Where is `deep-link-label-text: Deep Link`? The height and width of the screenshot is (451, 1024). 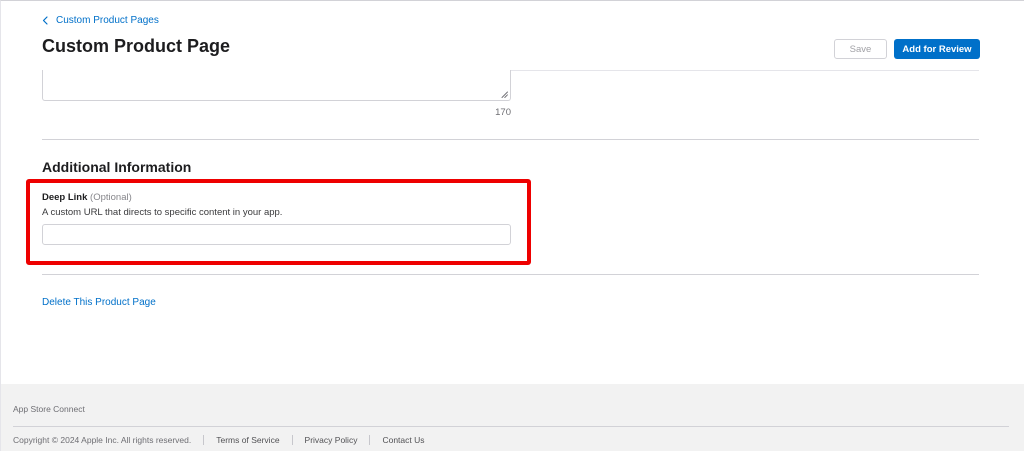 deep-link-label-text: Deep Link is located at coordinates (65, 197).